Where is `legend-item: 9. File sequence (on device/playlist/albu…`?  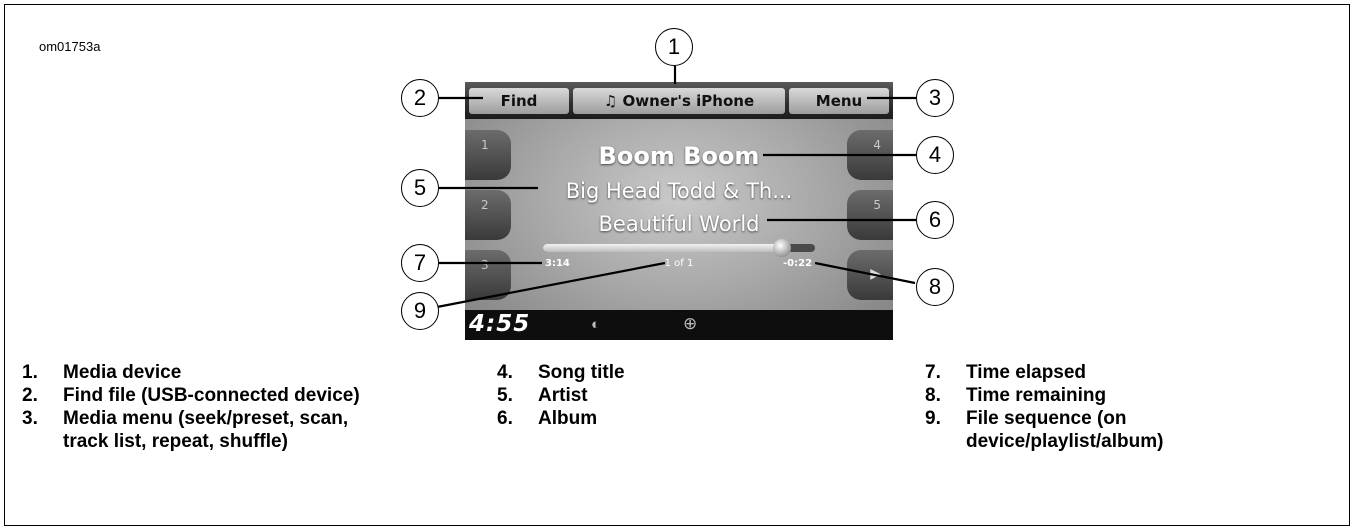 legend-item: 9. File sequence (on device/playlist/albu… is located at coordinates (1044, 430).